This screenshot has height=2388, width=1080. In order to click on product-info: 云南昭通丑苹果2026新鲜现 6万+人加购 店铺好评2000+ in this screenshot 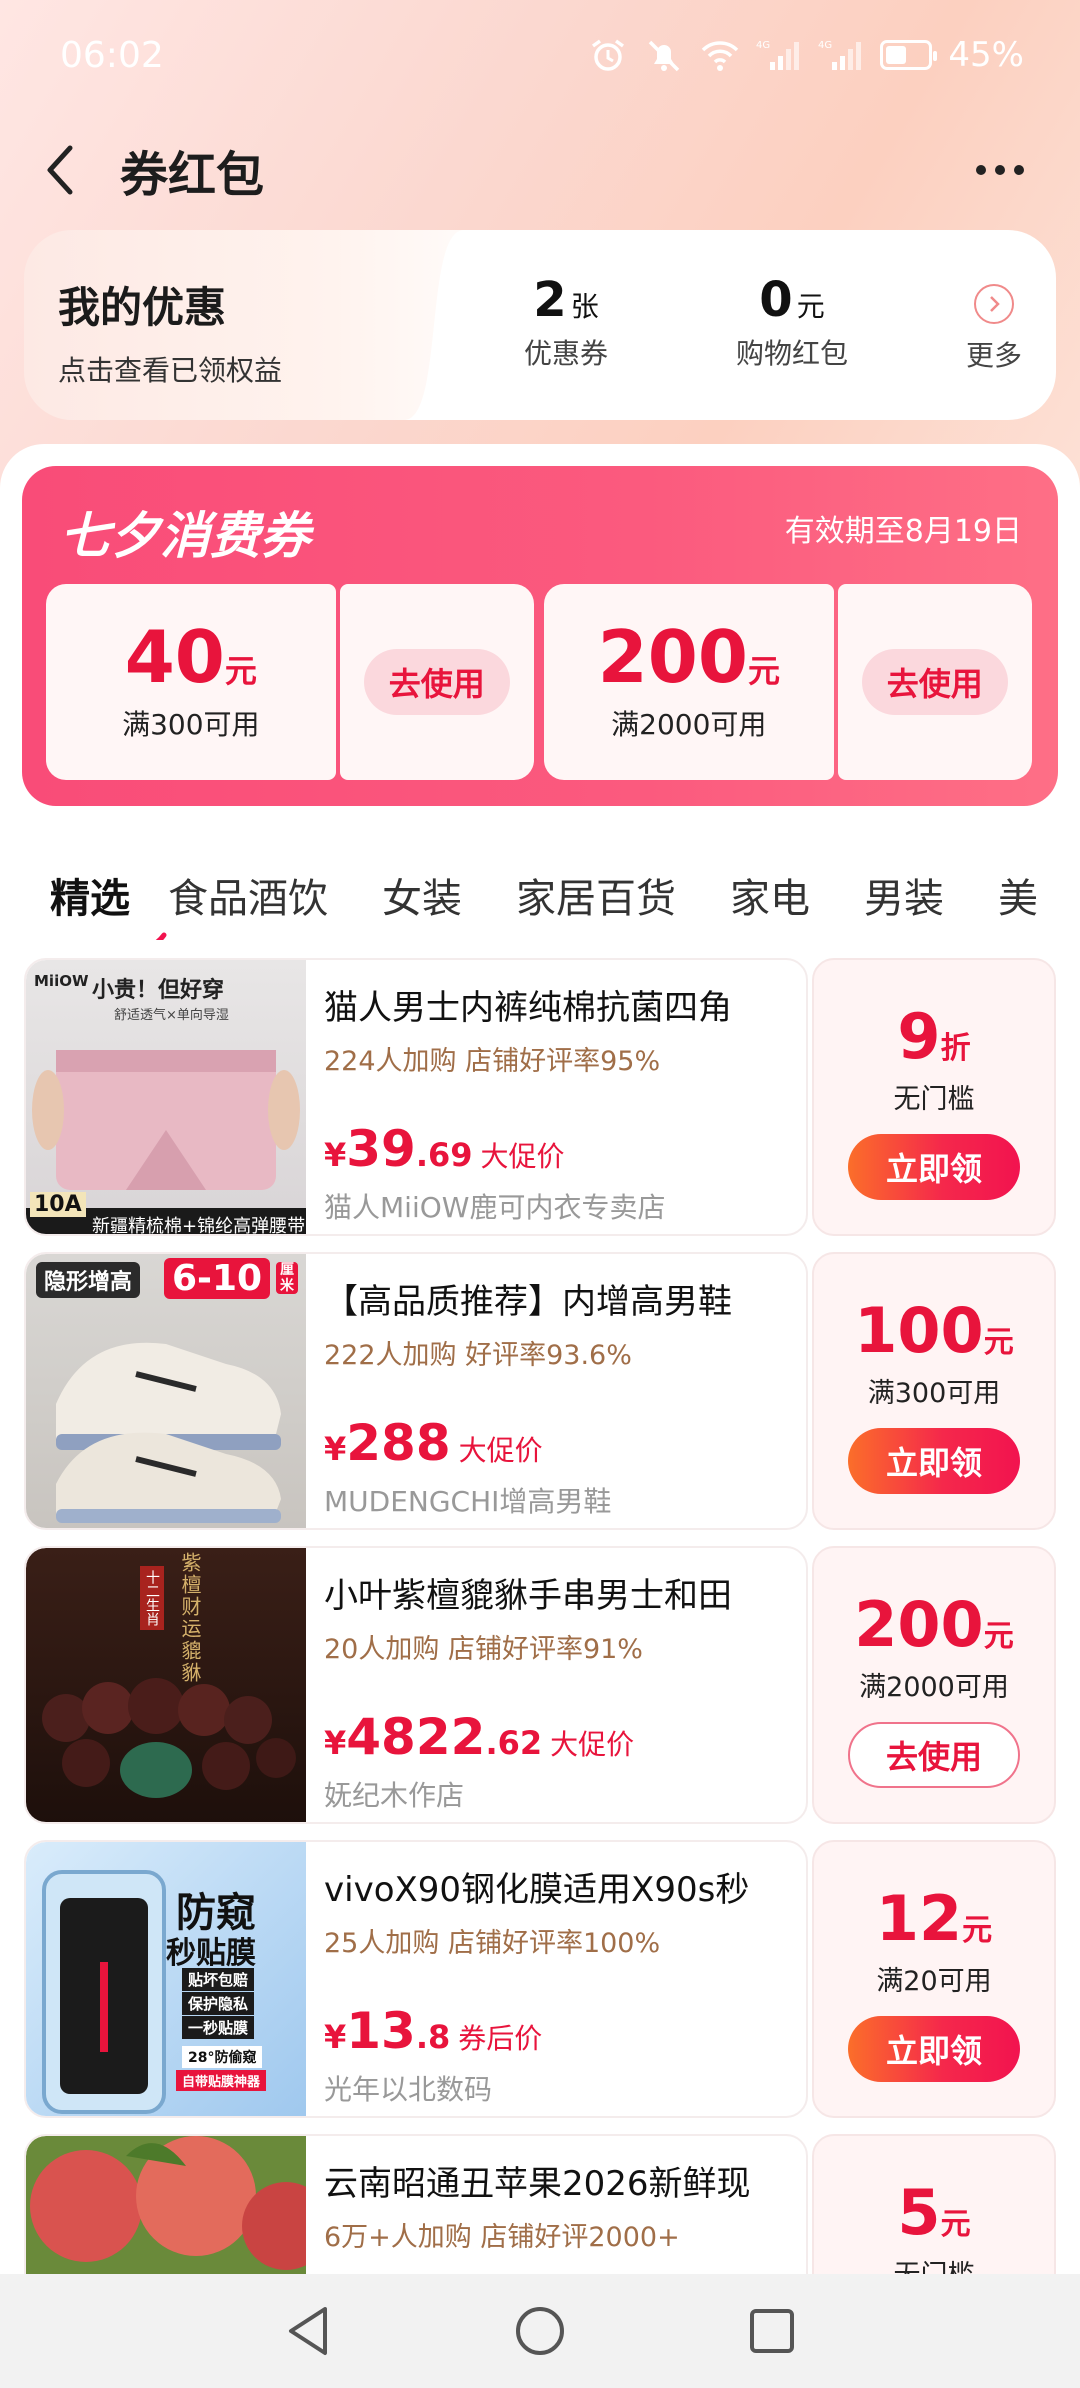, I will do `click(564, 2205)`.